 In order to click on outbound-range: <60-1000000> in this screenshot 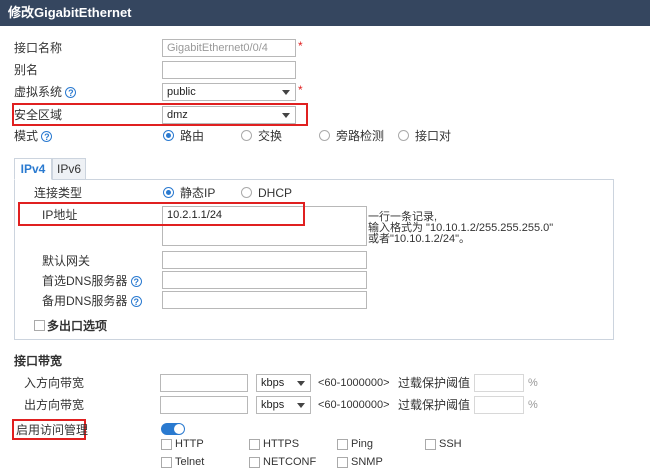, I will do `click(354, 405)`.